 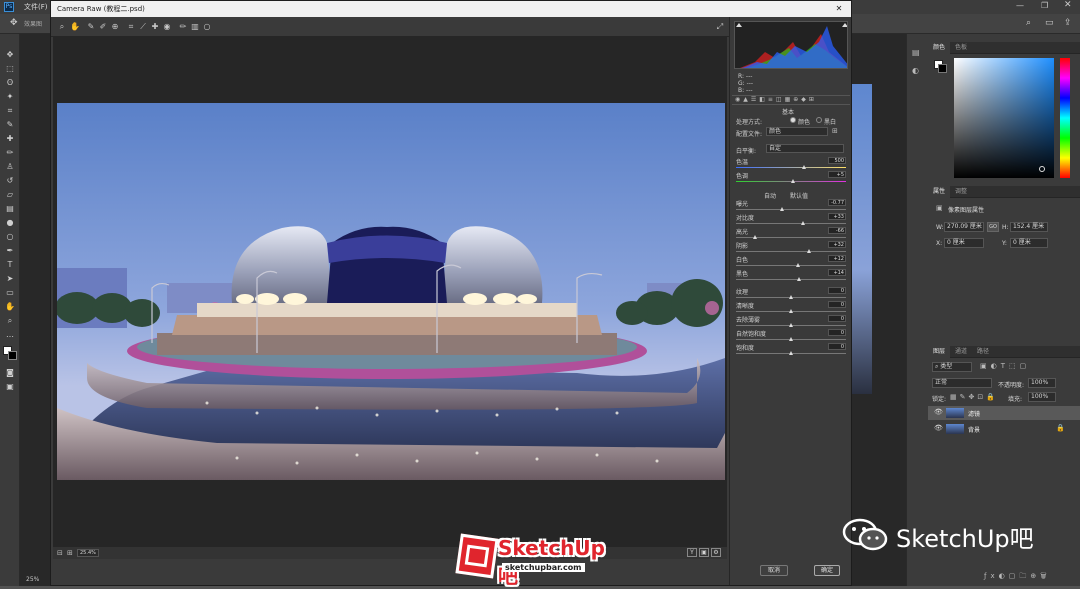 I want to click on redeye-icon: ◉, so click(x=167, y=27).